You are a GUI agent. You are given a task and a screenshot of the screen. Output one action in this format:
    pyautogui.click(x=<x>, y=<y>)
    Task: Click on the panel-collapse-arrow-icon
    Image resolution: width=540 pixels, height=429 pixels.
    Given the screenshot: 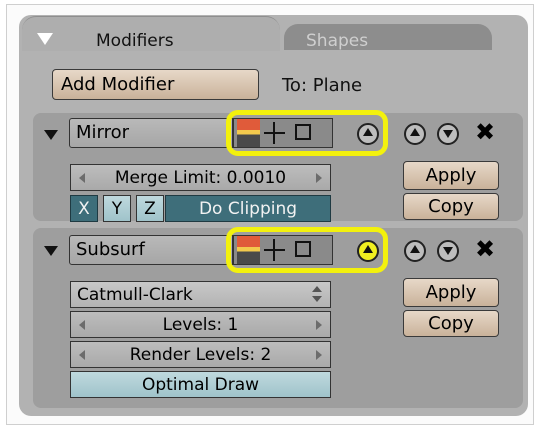 What is the action you would take?
    pyautogui.click(x=45, y=39)
    